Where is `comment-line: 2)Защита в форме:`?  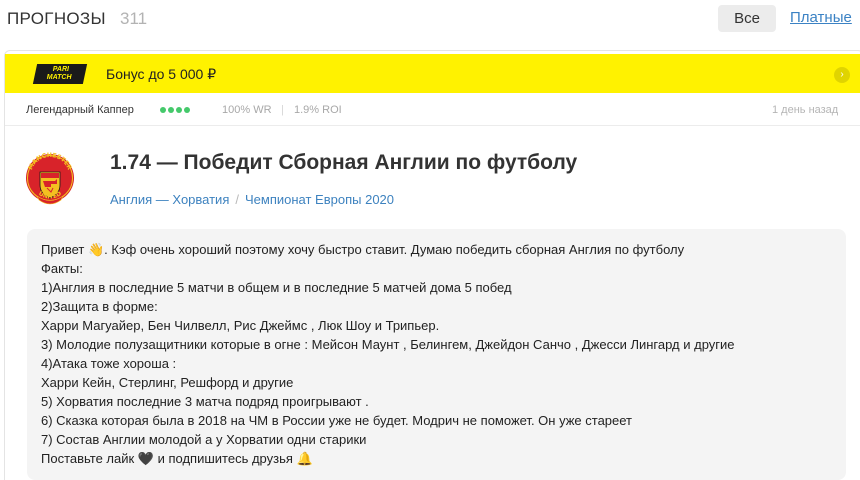 comment-line: 2)Защита в форме: is located at coordinates (99, 306).